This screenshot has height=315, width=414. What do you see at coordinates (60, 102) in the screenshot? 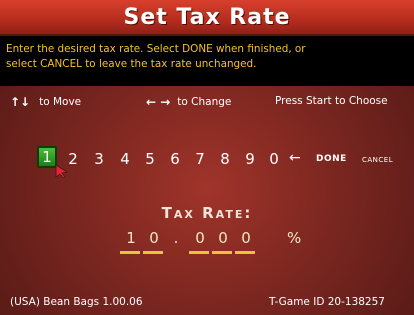
I see `hint-move-label: to Move` at bounding box center [60, 102].